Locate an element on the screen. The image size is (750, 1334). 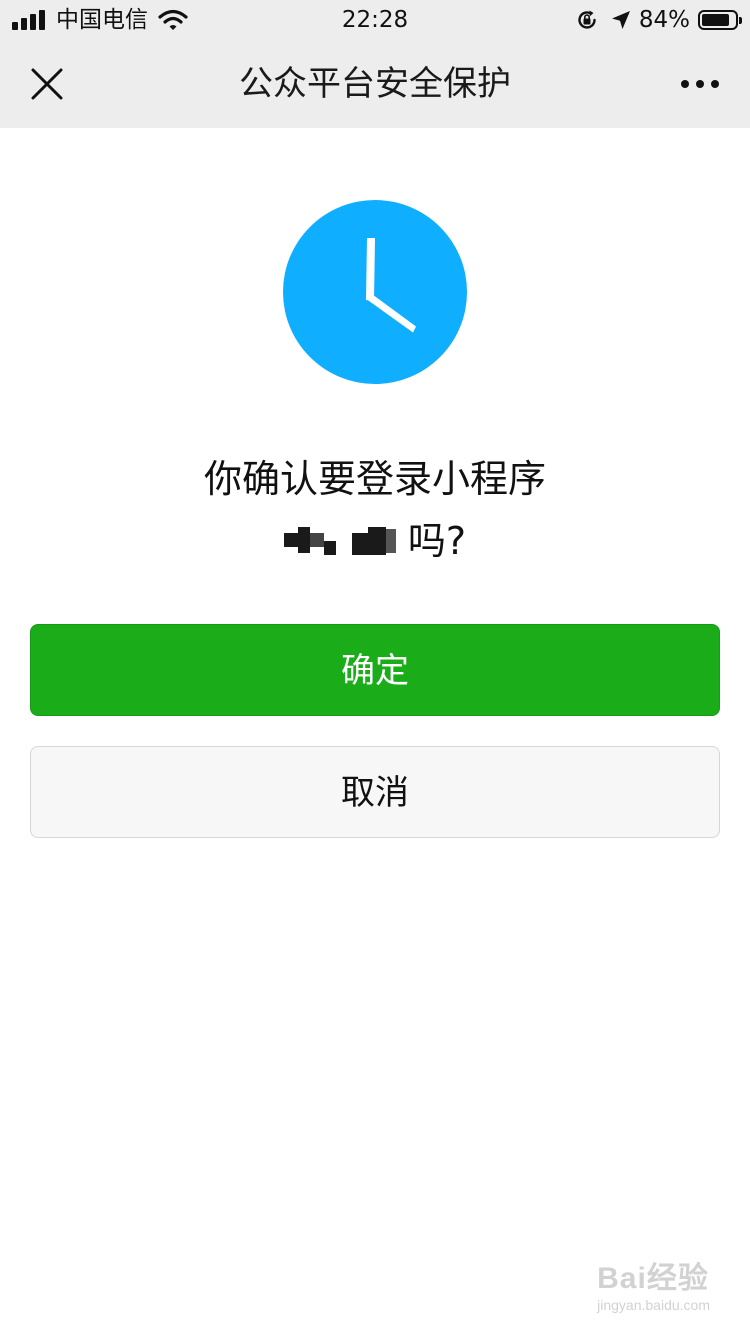
close-icon is located at coordinates (47, 84).